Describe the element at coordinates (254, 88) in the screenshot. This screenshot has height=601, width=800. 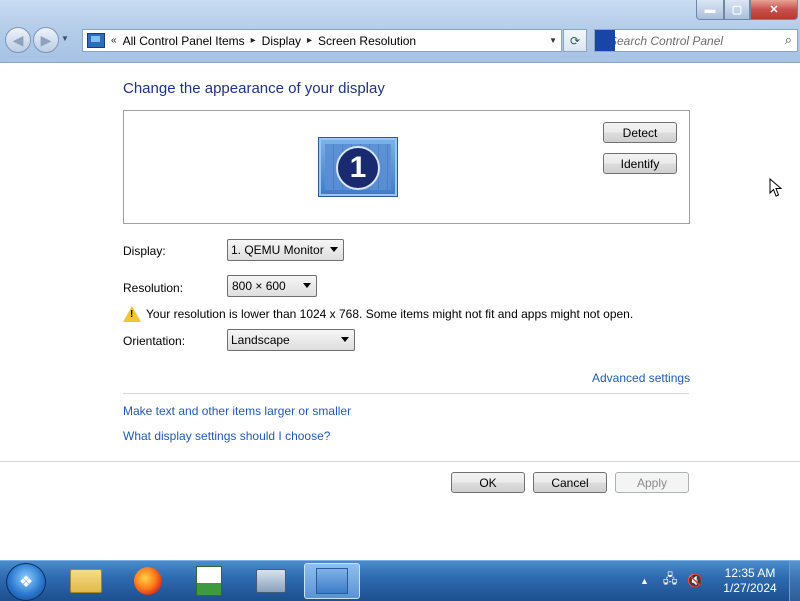
I see `page-title: Change the appearance of your display` at that location.